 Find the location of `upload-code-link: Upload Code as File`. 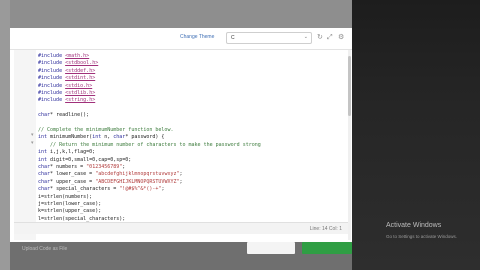

upload-code-link: Upload Code as File is located at coordinates (44, 249).